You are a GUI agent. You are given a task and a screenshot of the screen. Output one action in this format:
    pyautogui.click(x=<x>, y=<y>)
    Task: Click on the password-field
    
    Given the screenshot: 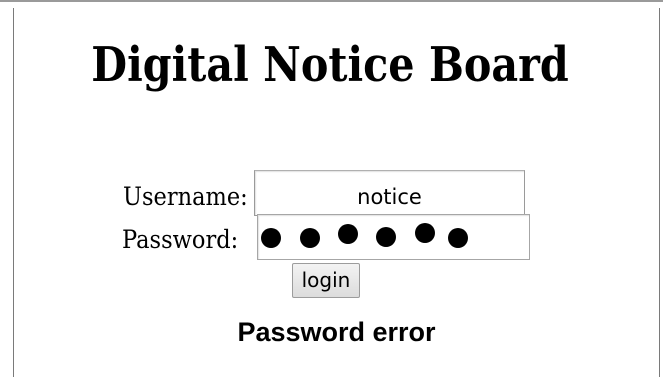 What is the action you would take?
    pyautogui.click(x=393, y=237)
    